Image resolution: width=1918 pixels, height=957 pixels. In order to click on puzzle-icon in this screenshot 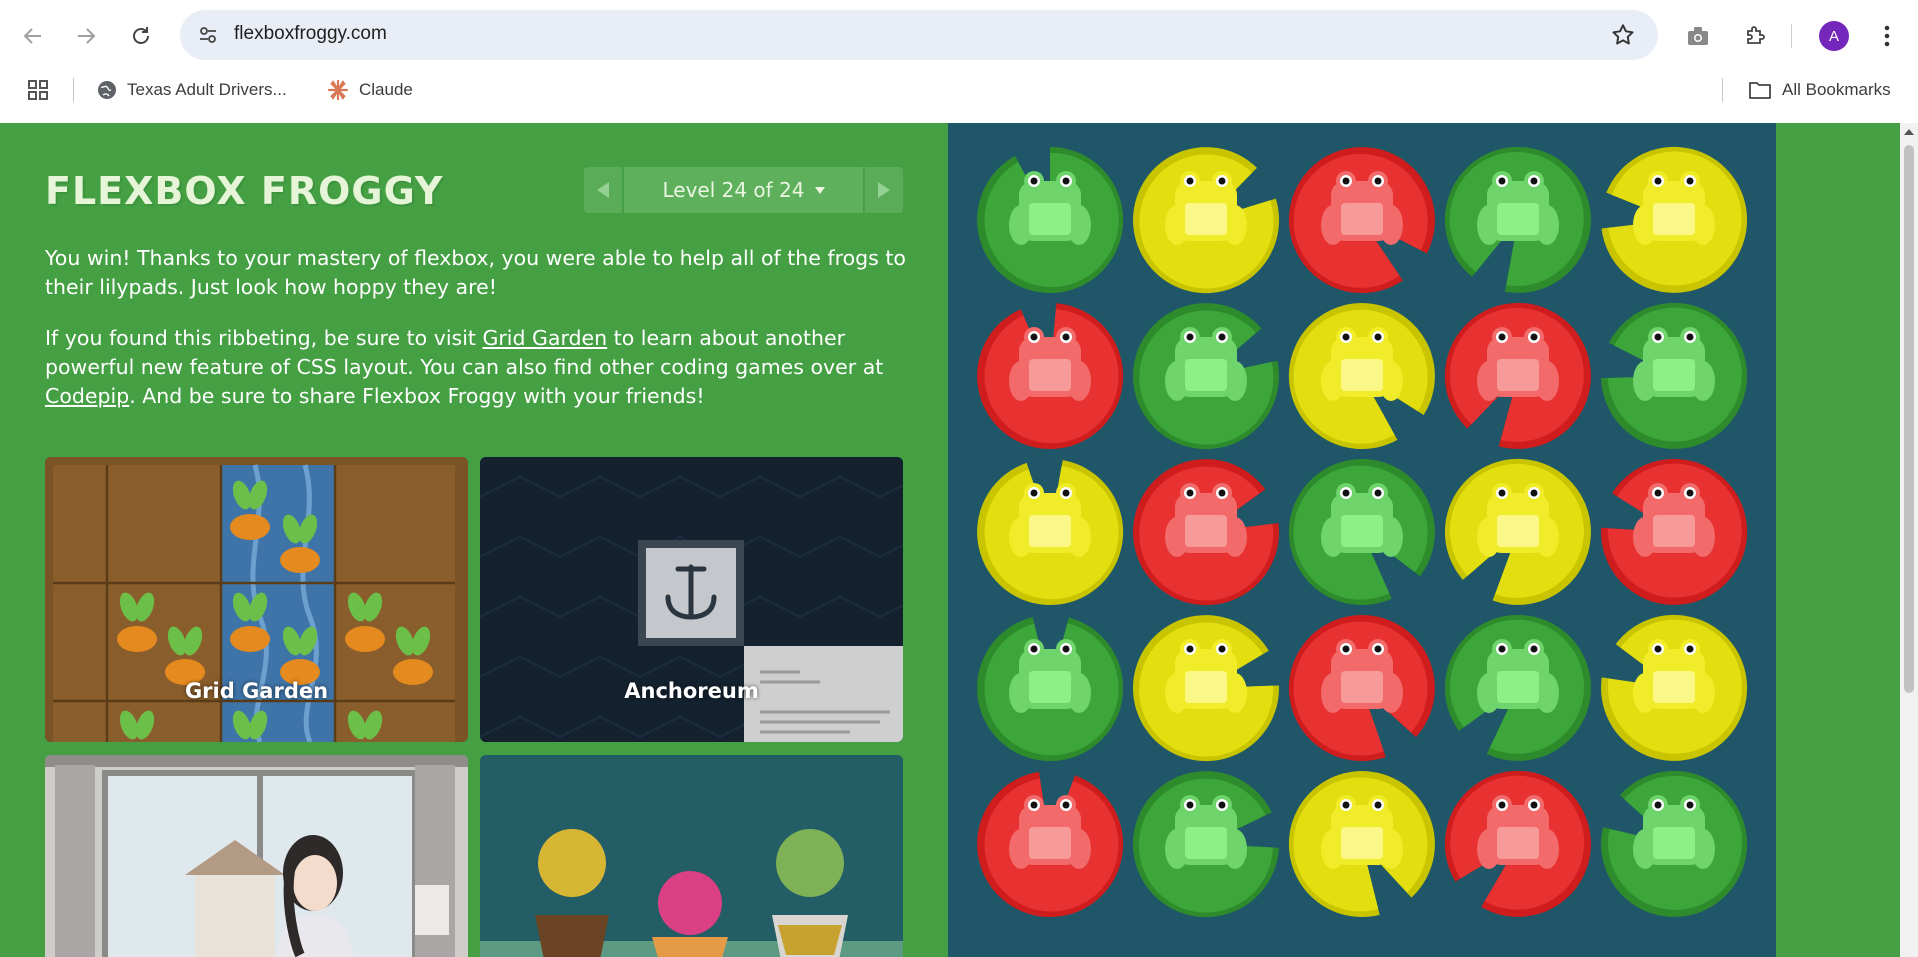, I will do `click(1756, 35)`.